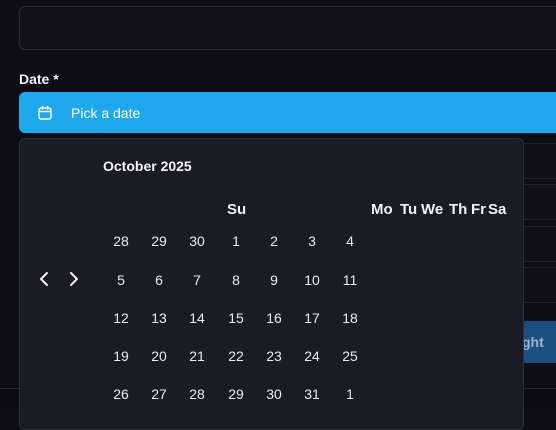 This screenshot has height=430, width=556. What do you see at coordinates (312, 241) in the screenshot?
I see `day-cell: 3` at bounding box center [312, 241].